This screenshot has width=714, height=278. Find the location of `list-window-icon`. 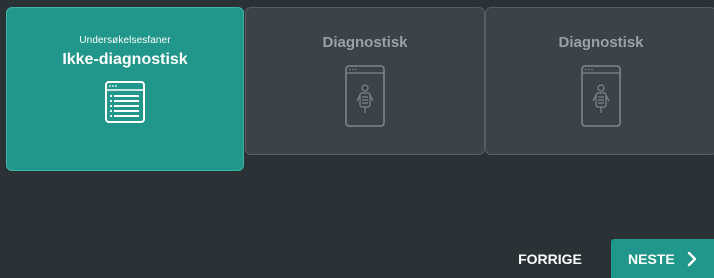

list-window-icon is located at coordinates (125, 104).